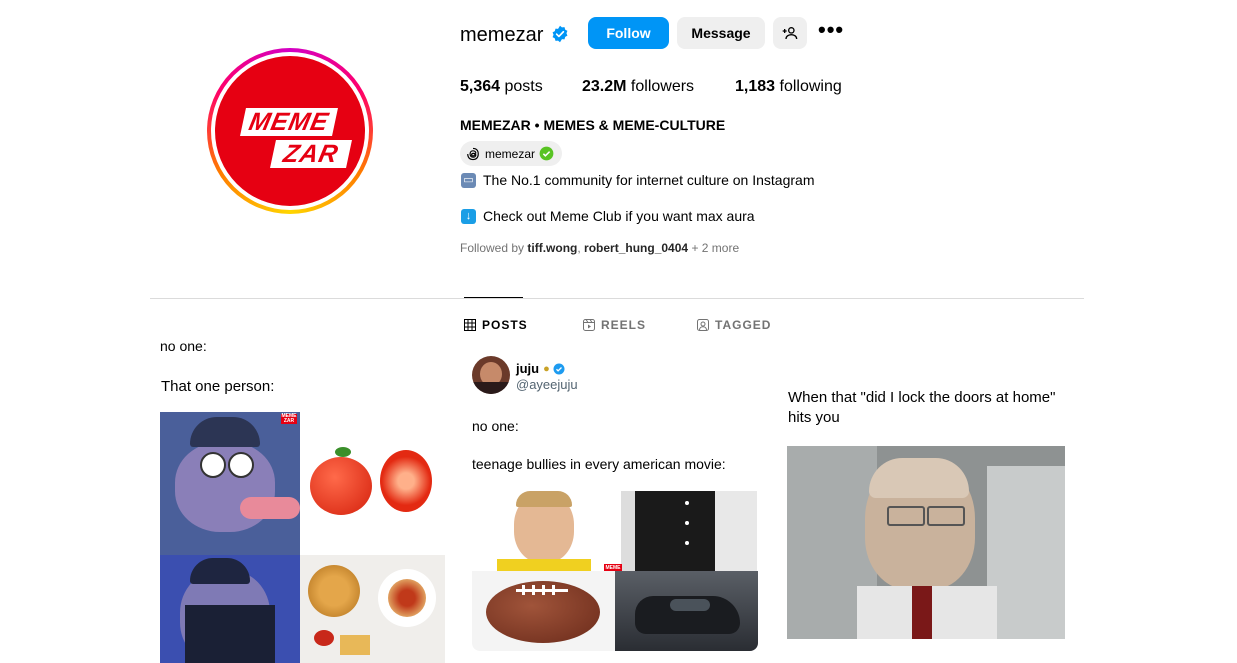 The image size is (1237, 663). Describe the element at coordinates (289, 418) in the screenshot. I see `watermark-logo: MEME ZAR` at that location.